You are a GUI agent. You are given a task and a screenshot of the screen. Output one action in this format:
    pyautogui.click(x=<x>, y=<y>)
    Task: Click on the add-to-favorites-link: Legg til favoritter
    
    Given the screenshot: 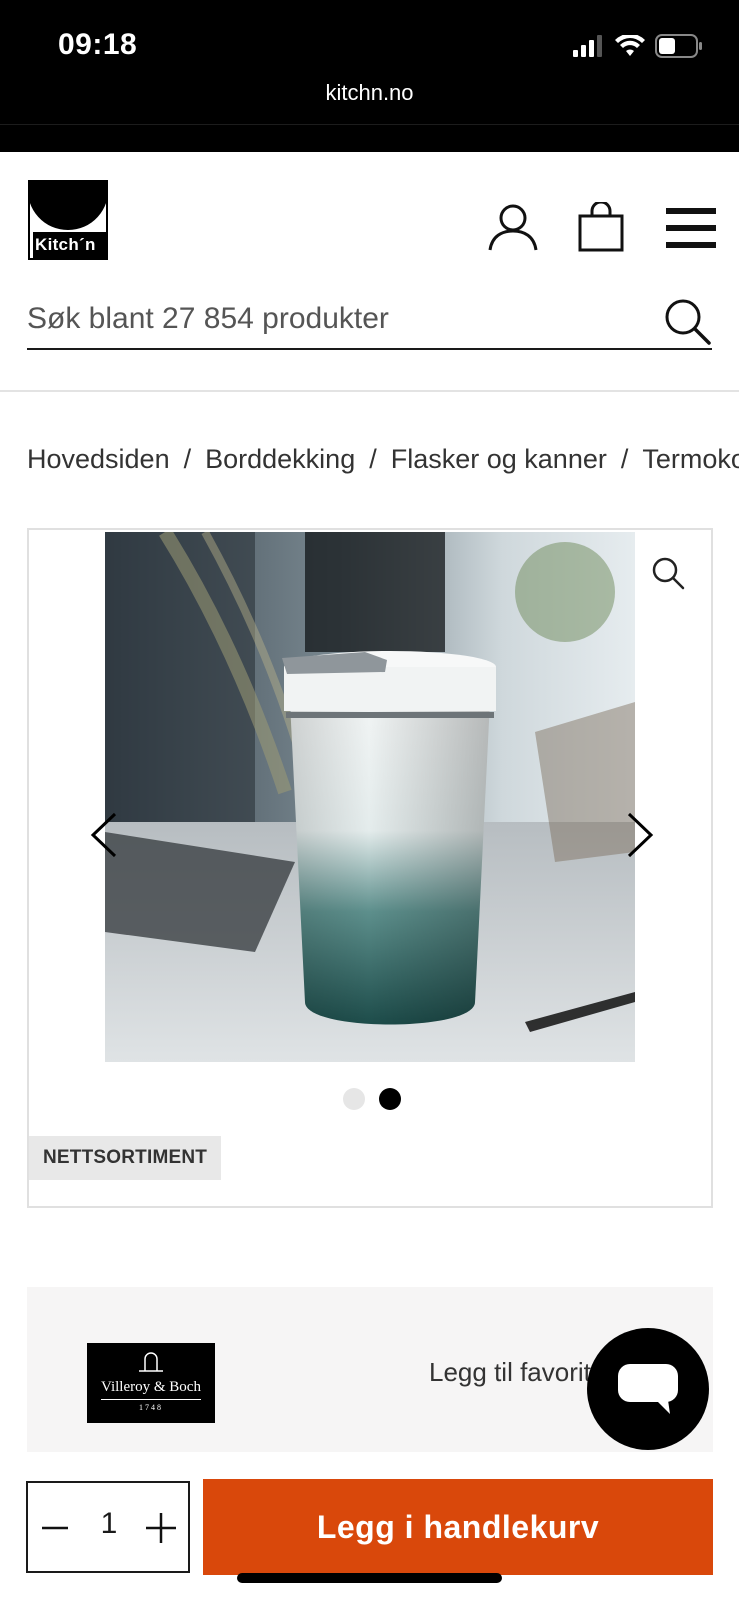 What is the action you would take?
    pyautogui.click(x=514, y=1372)
    